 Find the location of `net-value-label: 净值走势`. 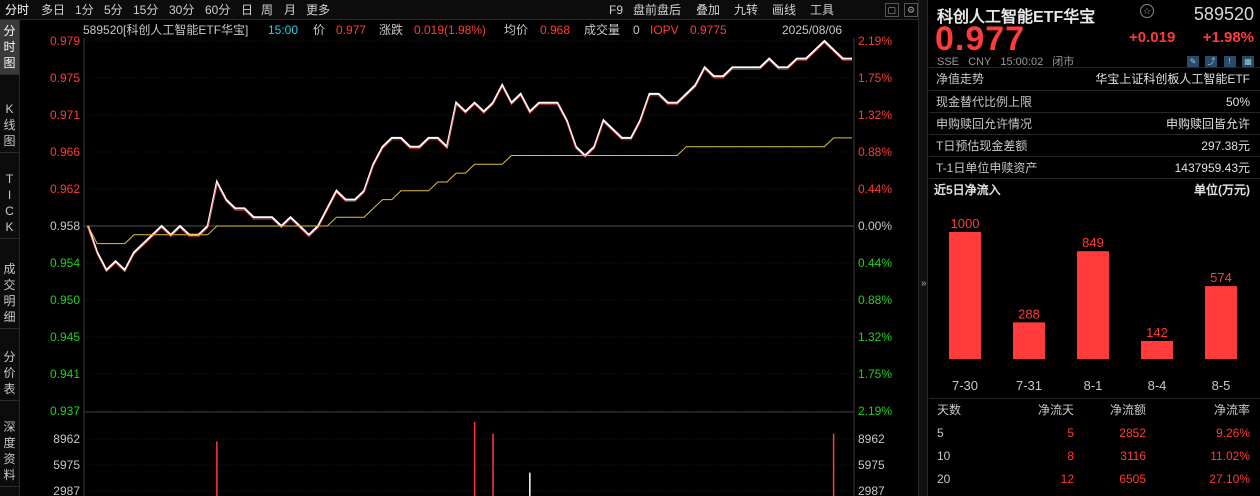

net-value-label: 净值走势 is located at coordinates (960, 79).